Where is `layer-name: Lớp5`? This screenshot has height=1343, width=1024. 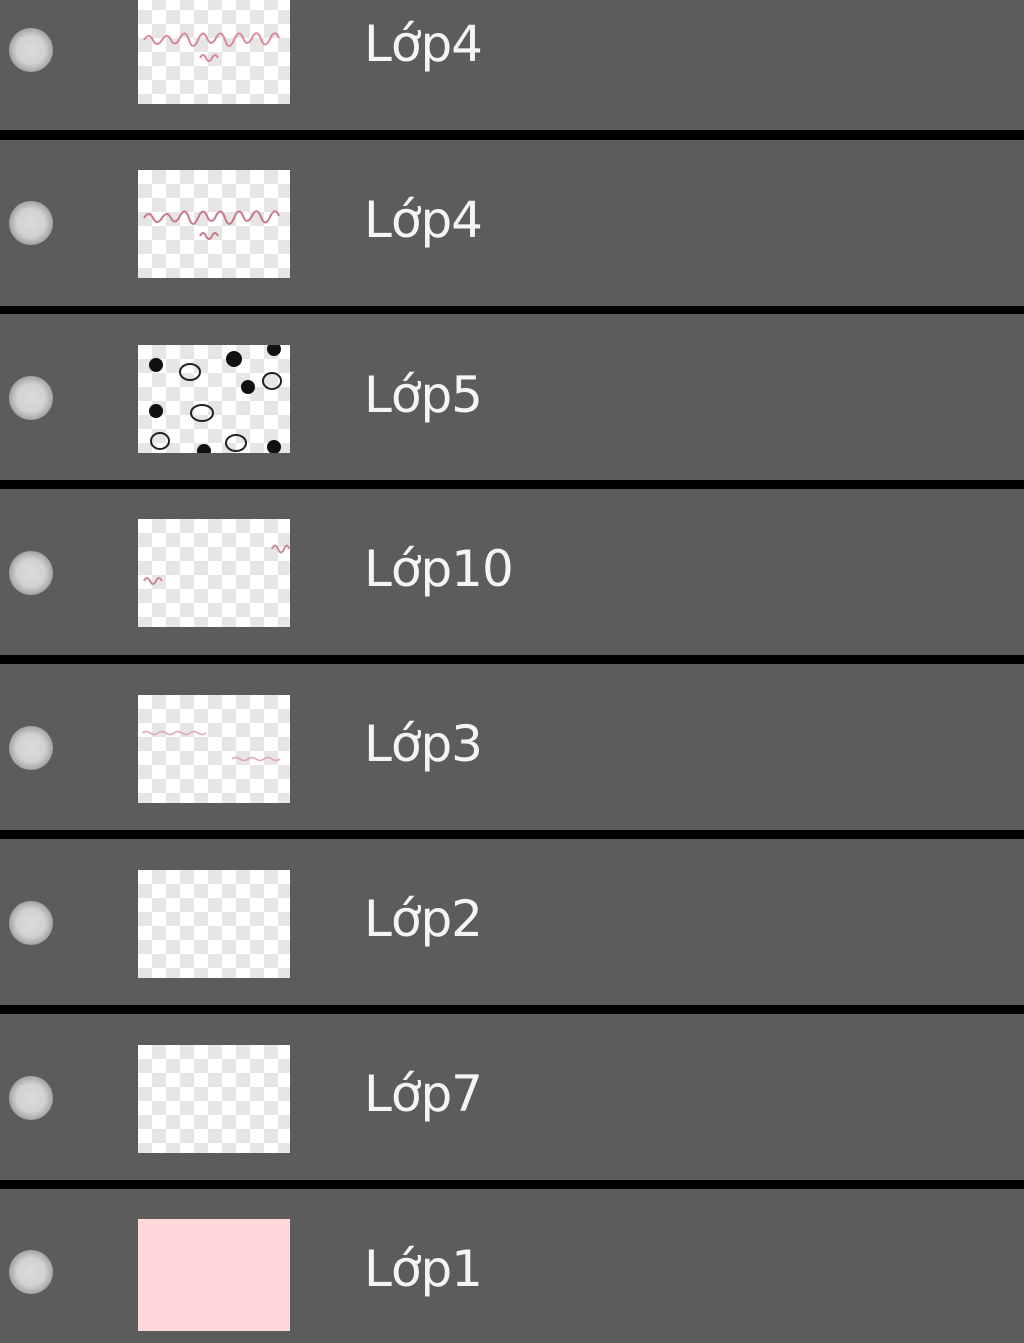
layer-name: Lớp5 is located at coordinates (423, 395).